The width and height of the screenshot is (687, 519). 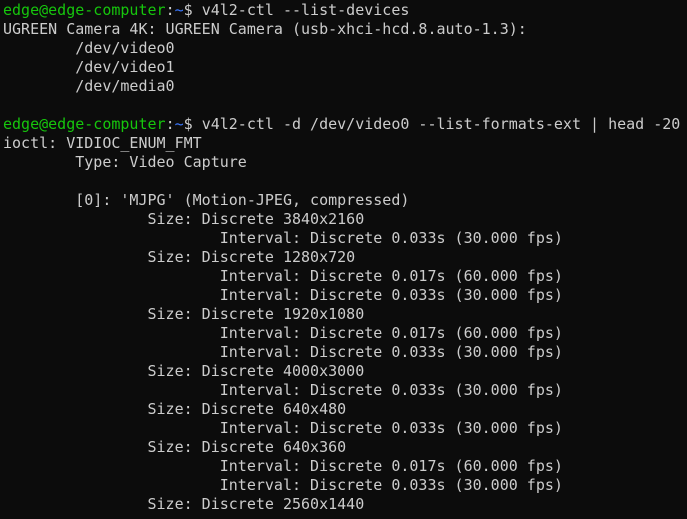 I want to click on output-line: Size: Discrete 4000x3000, so click(x=184, y=371).